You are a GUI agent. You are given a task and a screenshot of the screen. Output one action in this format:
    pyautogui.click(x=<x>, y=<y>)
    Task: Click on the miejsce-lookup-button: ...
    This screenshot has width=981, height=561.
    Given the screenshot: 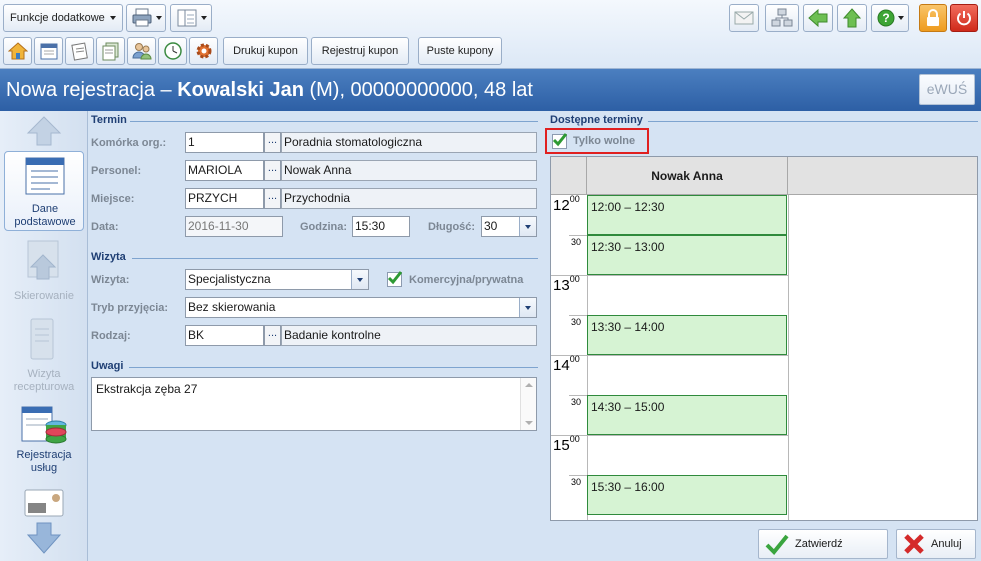 What is the action you would take?
    pyautogui.click(x=272, y=198)
    